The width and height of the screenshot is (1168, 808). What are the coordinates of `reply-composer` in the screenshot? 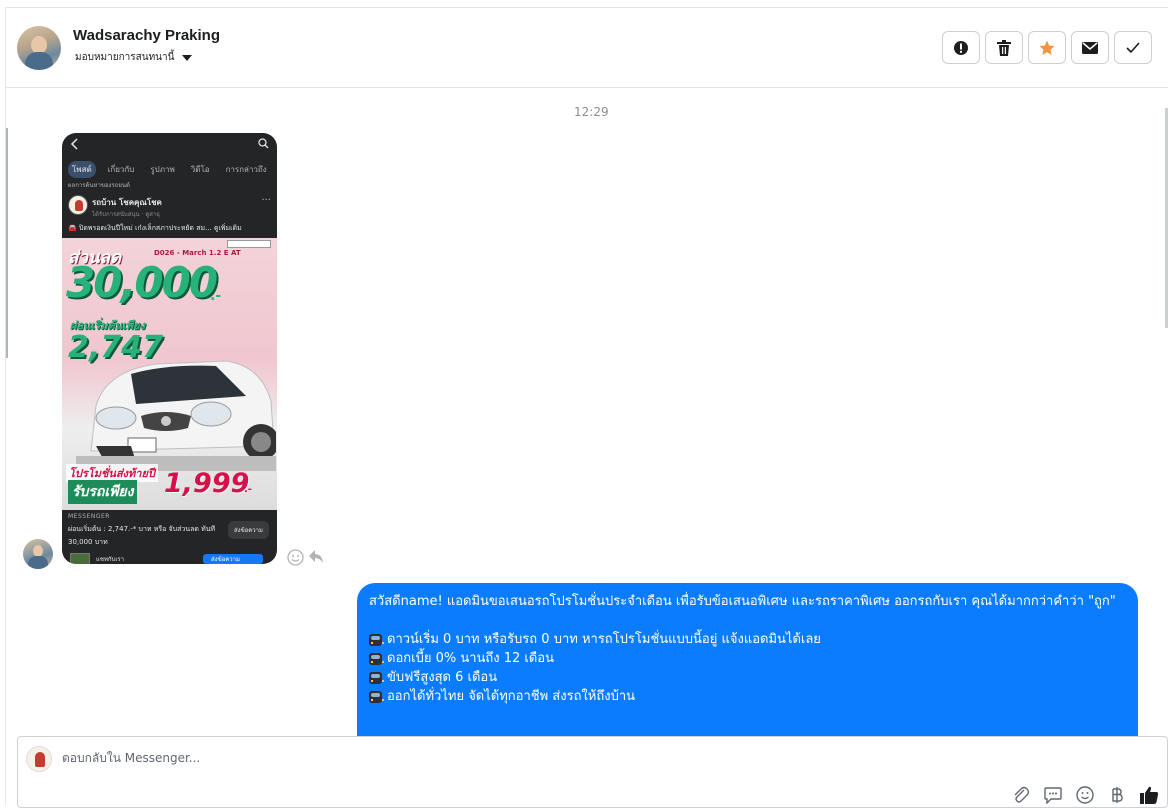 It's located at (592, 772).